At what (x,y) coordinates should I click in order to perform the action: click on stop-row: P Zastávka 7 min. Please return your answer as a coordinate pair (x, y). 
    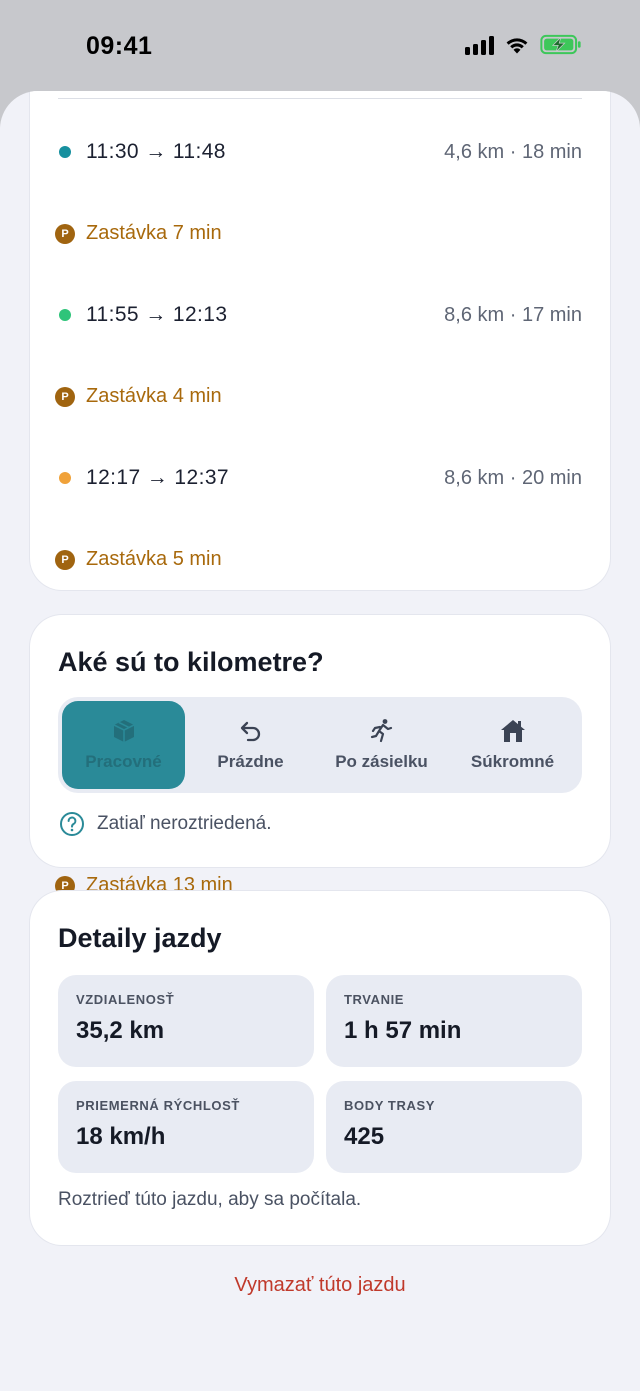
    Looking at the image, I should click on (318, 234).